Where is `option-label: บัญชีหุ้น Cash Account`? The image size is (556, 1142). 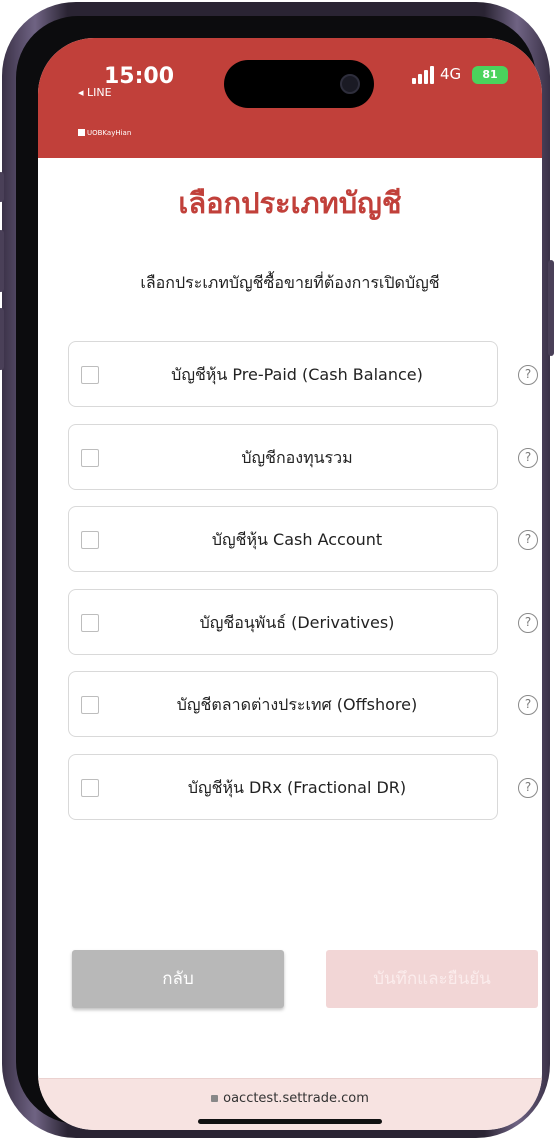
option-label: บัญชีหุ้น Cash Account is located at coordinates (297, 539).